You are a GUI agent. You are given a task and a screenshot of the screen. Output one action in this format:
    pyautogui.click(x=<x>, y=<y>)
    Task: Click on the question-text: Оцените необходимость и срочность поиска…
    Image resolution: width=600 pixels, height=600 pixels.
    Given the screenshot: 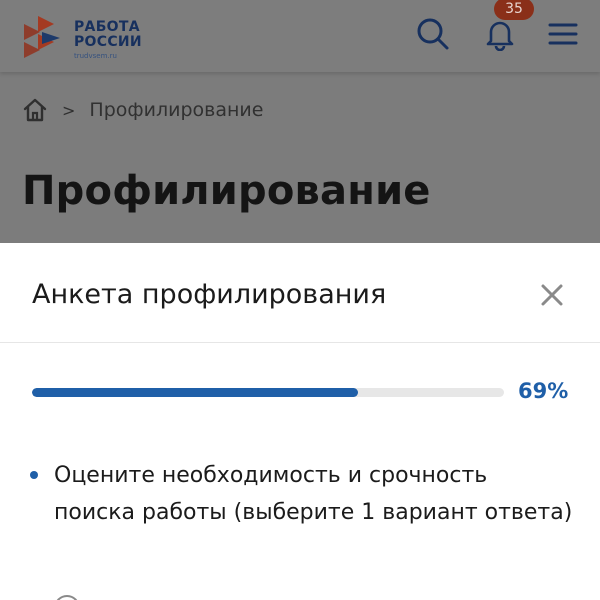 What is the action you would take?
    pyautogui.click(x=313, y=494)
    